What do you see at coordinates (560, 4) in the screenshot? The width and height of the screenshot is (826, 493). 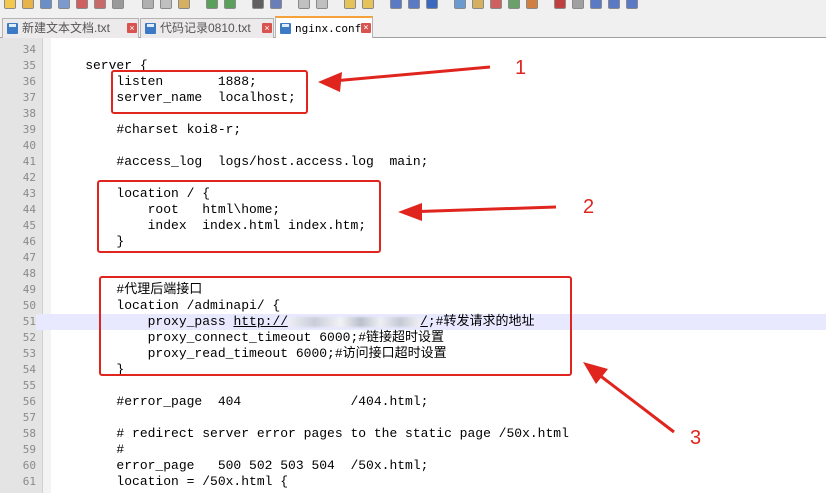 I see `record-macro-icon` at bounding box center [560, 4].